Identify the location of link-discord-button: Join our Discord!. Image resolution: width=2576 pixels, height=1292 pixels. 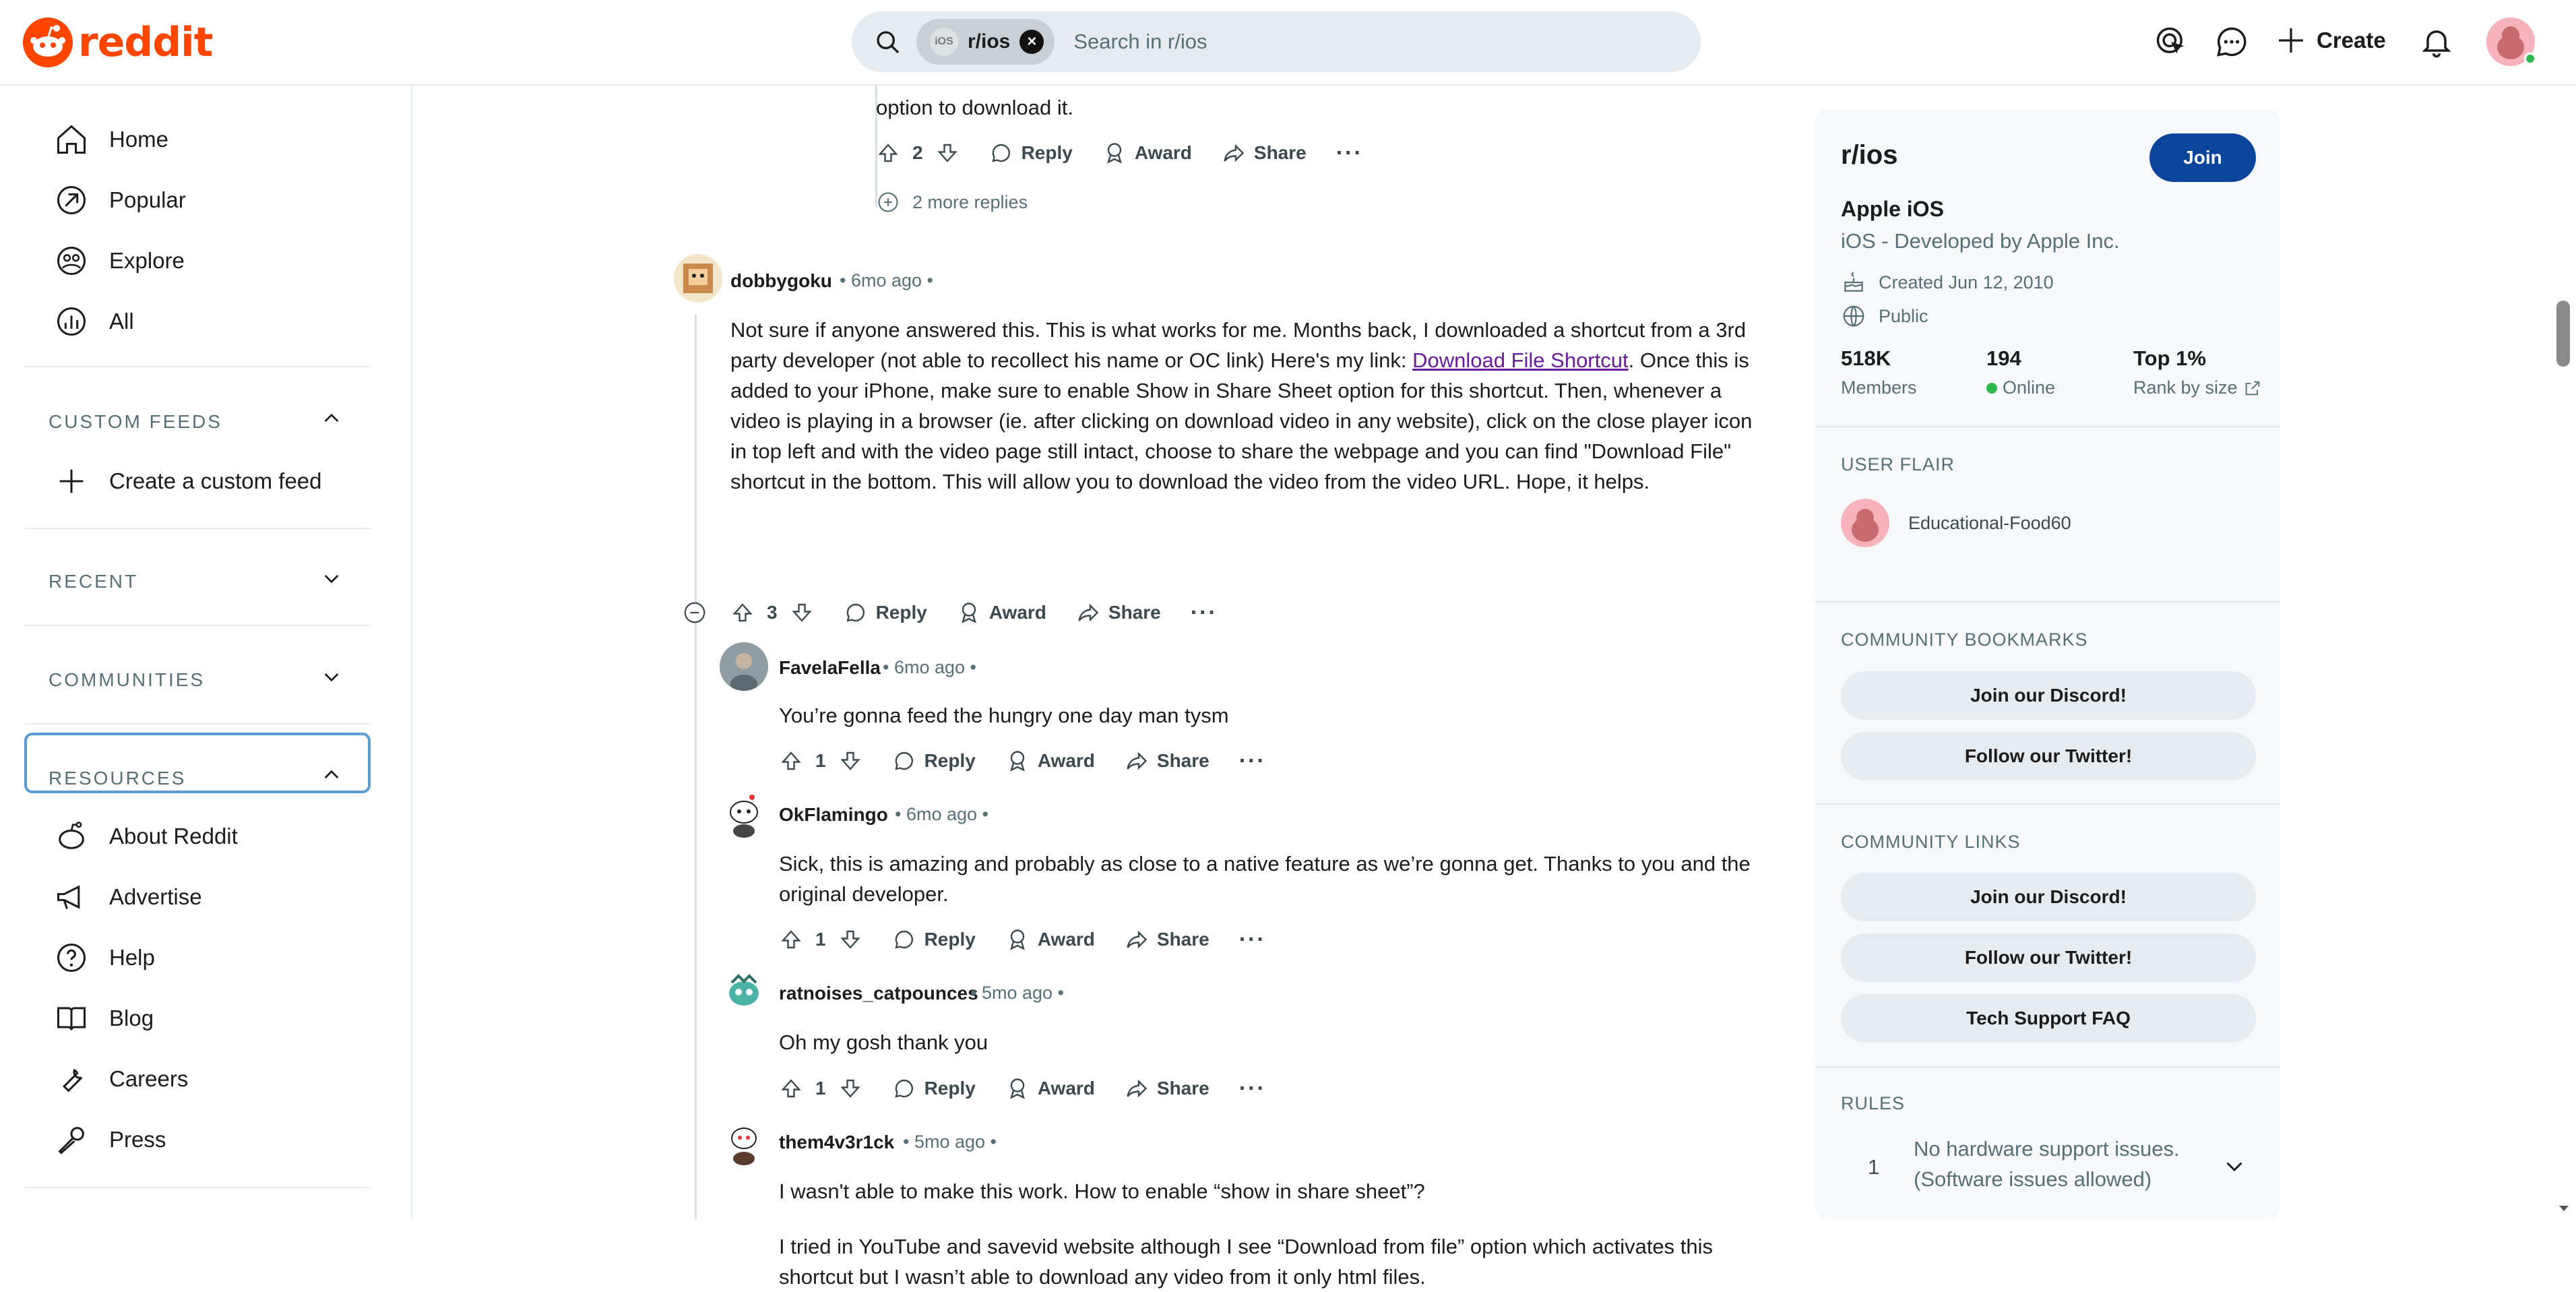
(2048, 897).